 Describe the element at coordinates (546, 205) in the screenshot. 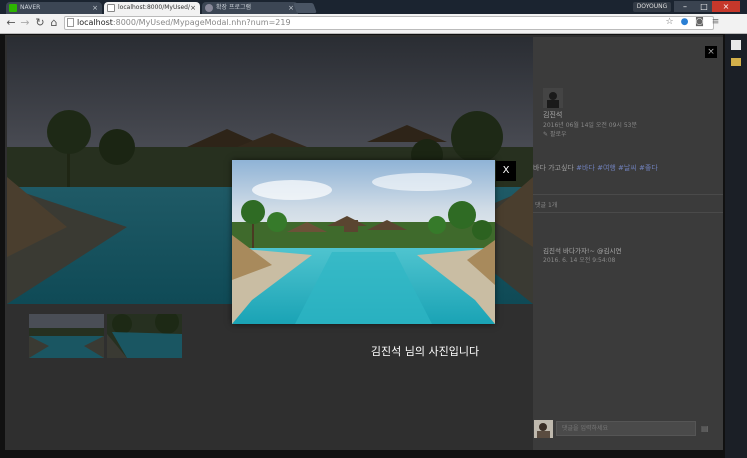

I see `comment-count: 댓글 1개` at that location.